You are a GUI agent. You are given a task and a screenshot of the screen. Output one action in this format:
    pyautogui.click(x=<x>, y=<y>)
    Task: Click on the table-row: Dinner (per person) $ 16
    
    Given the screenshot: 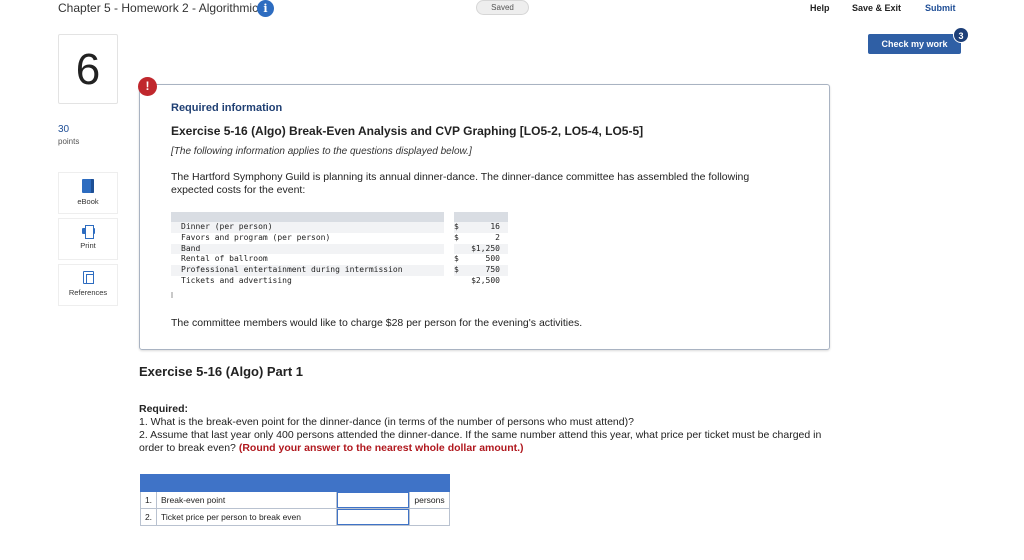 What is the action you would take?
    pyautogui.click(x=339, y=227)
    